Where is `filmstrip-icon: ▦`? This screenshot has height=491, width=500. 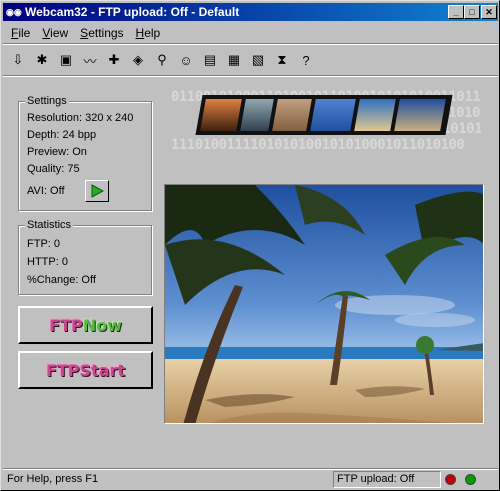 filmstrip-icon: ▦ is located at coordinates (234, 60).